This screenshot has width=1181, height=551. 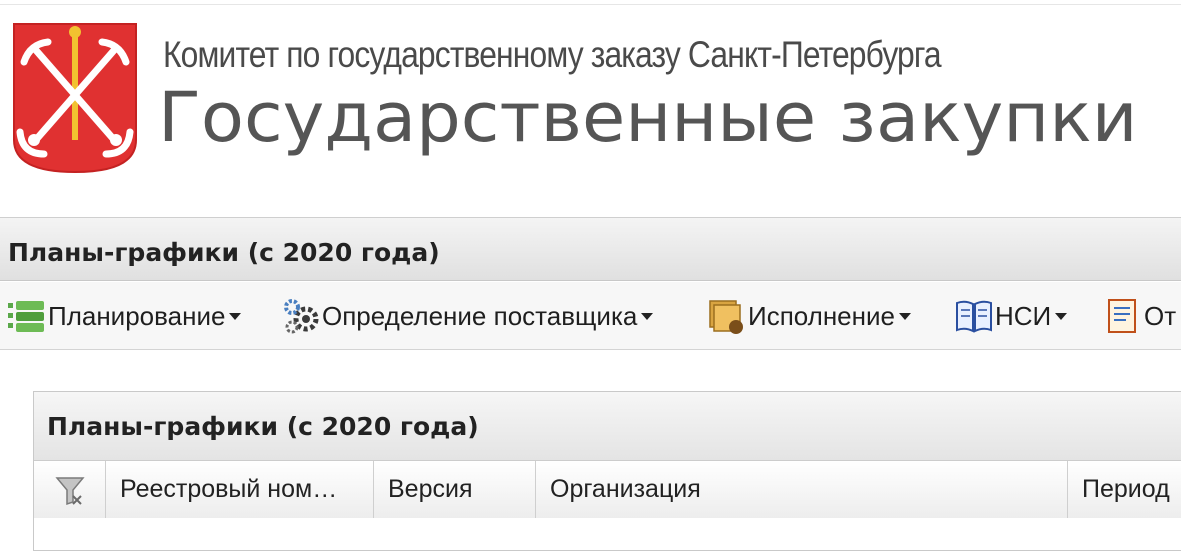 I want to click on coat-of-arms-emblem, so click(x=75, y=98).